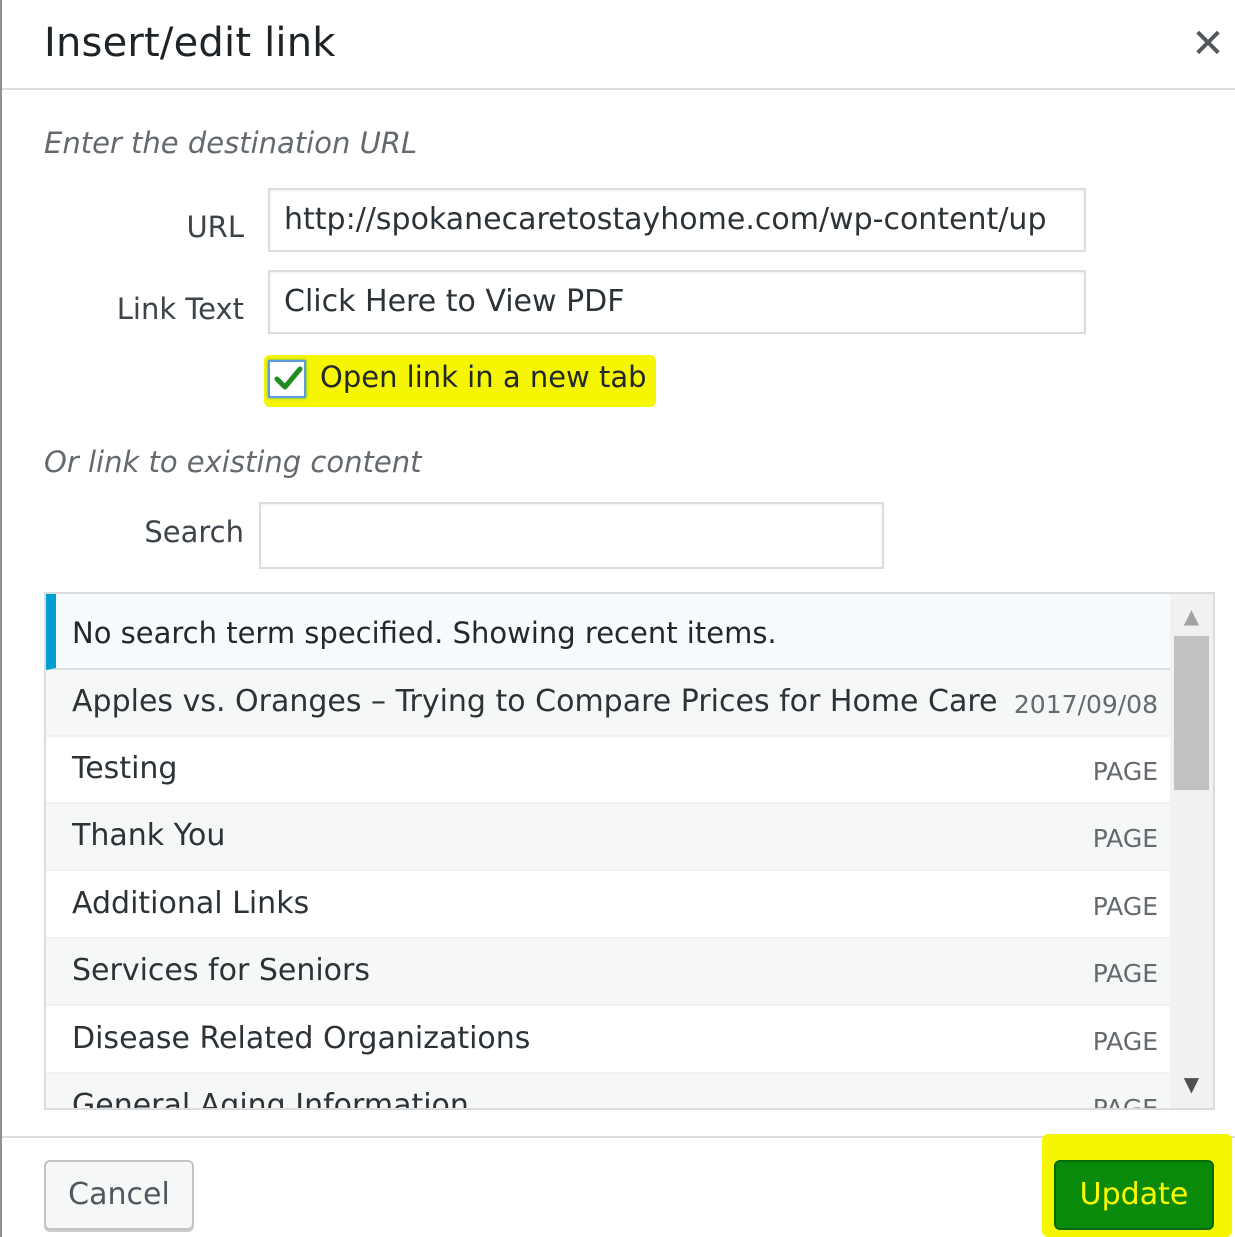 The height and width of the screenshot is (1237, 1235). What do you see at coordinates (149, 835) in the screenshot?
I see `list-item-title: Thank You` at bounding box center [149, 835].